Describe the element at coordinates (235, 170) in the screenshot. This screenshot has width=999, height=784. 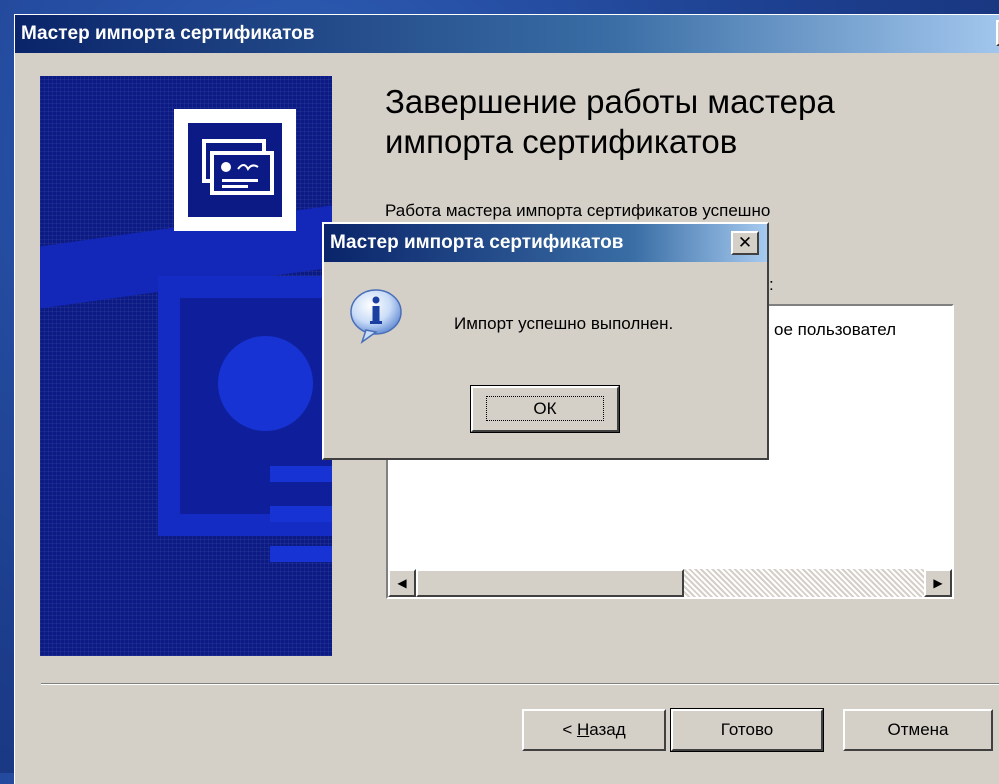
I see `certificate-icon` at that location.